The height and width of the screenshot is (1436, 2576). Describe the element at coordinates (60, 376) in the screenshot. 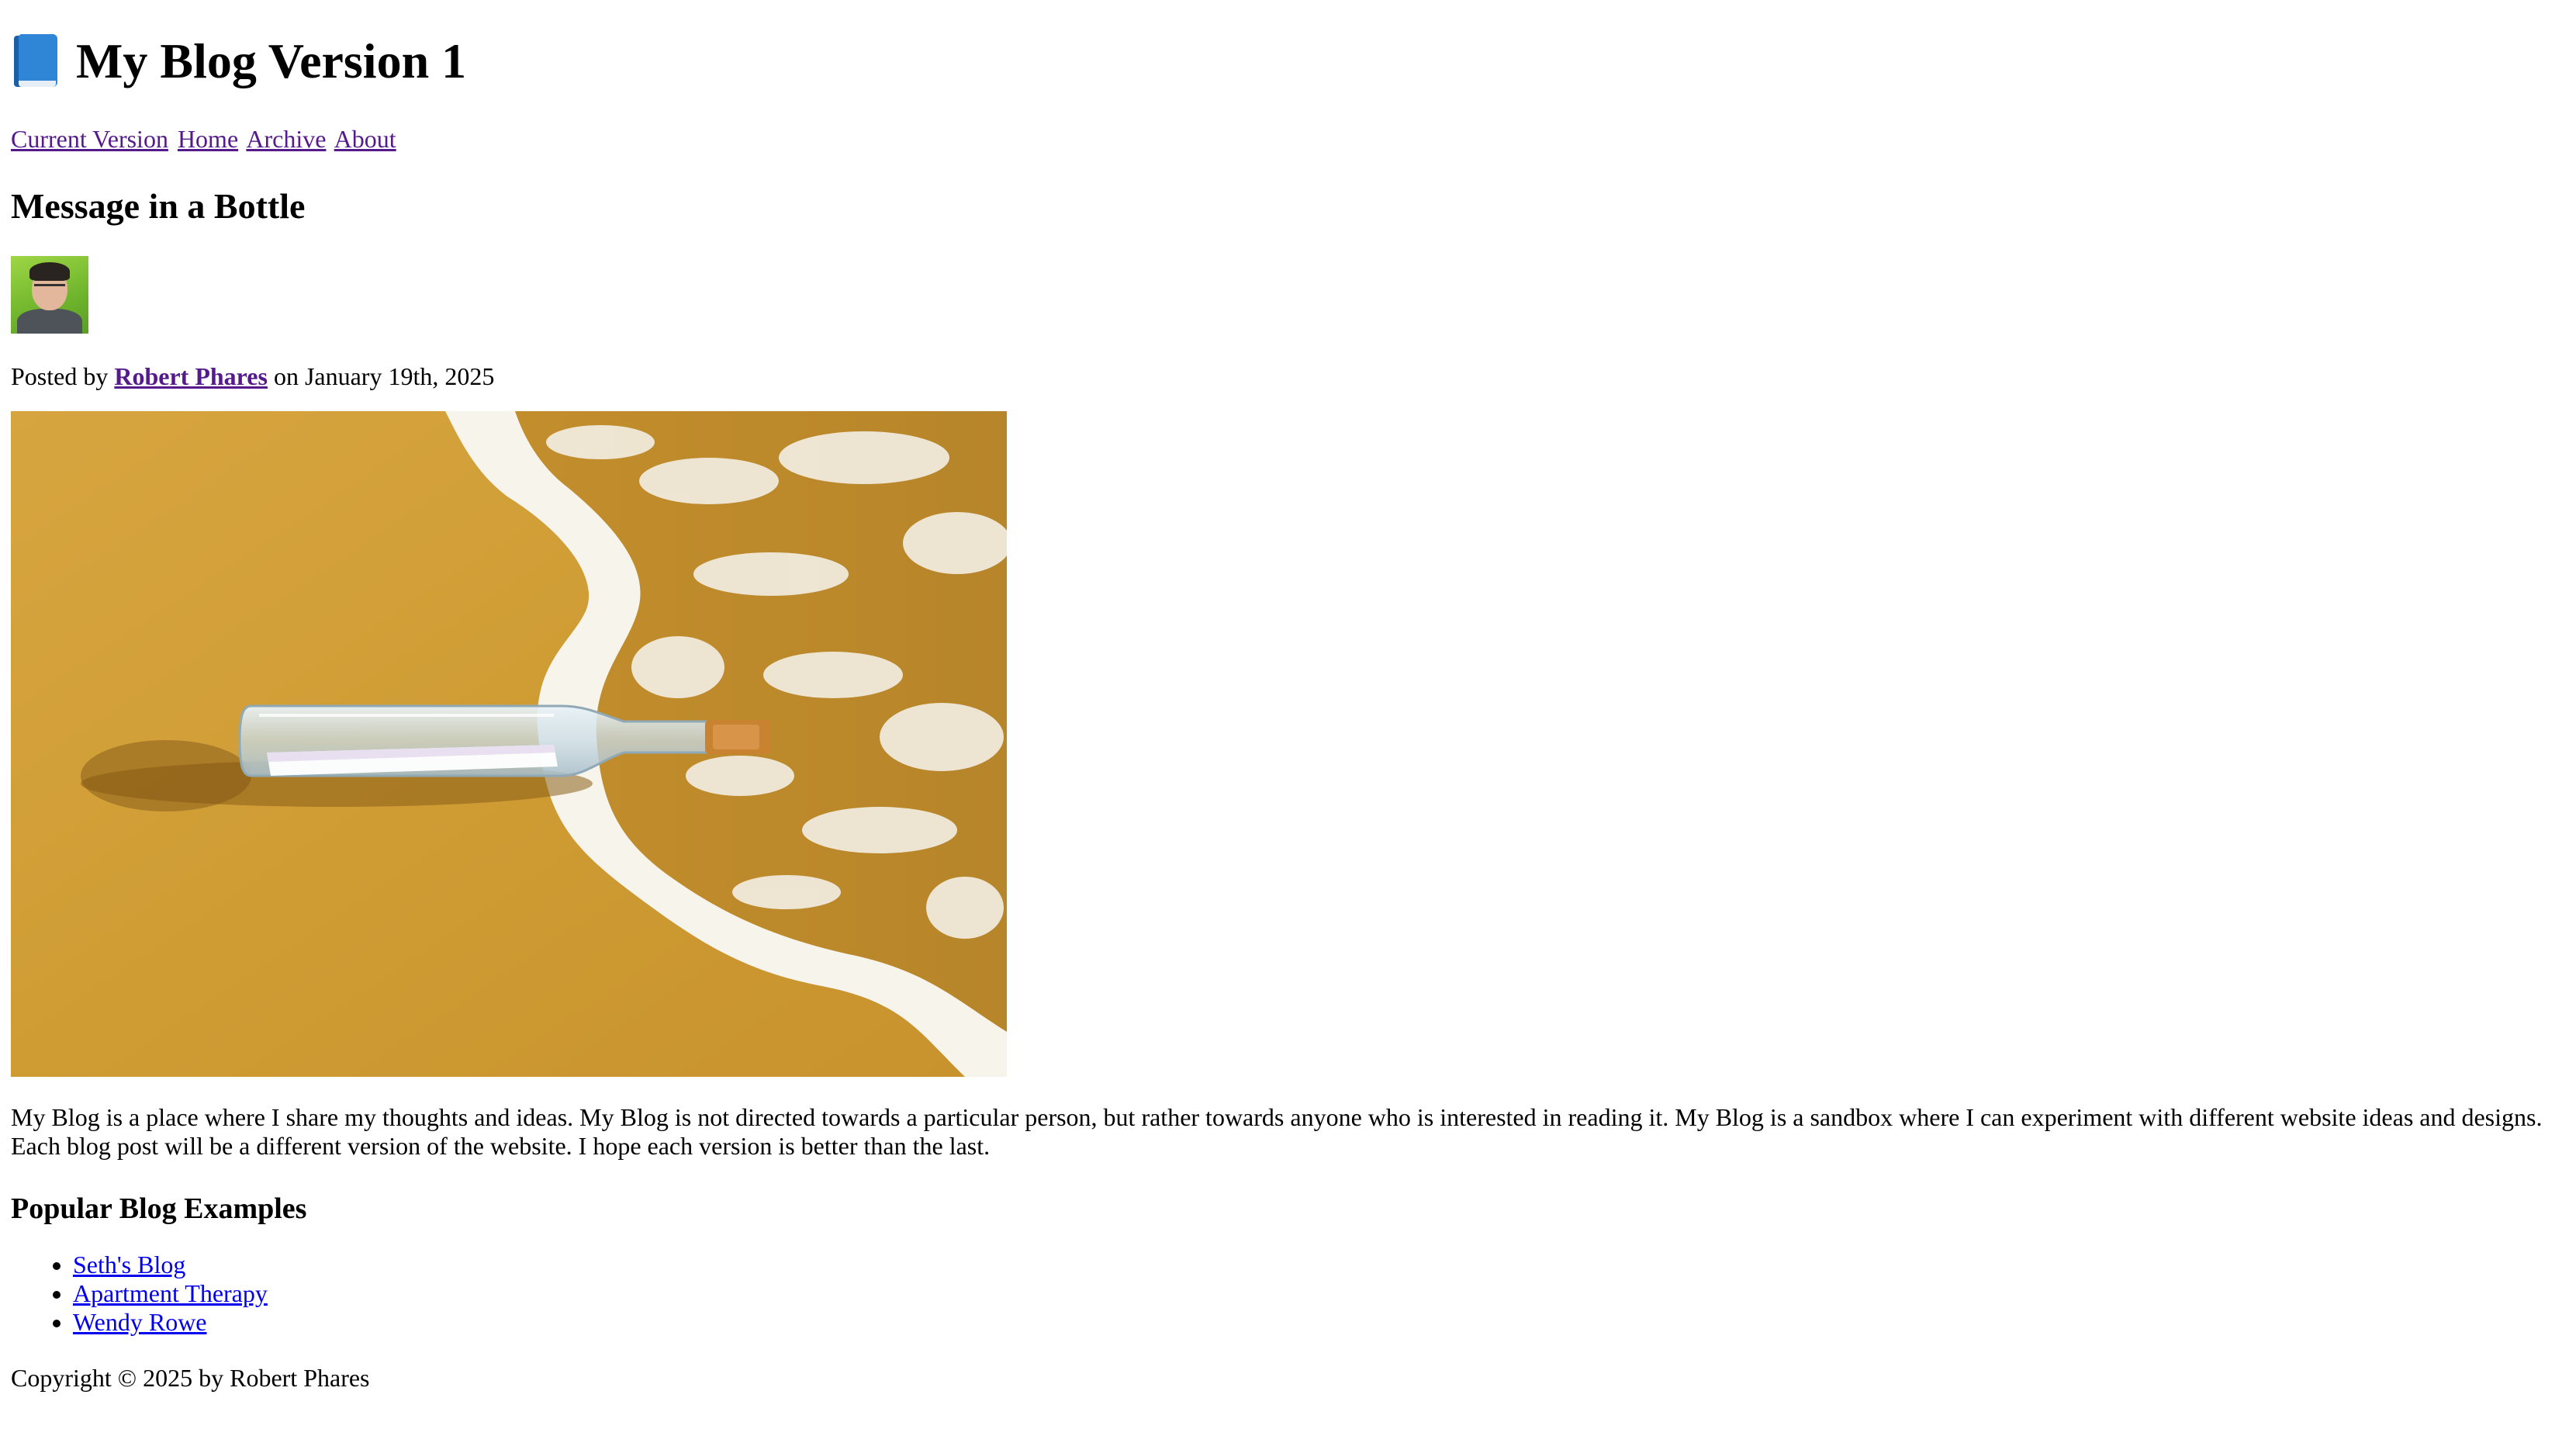

I see `byline-prefix: Posted by` at that location.